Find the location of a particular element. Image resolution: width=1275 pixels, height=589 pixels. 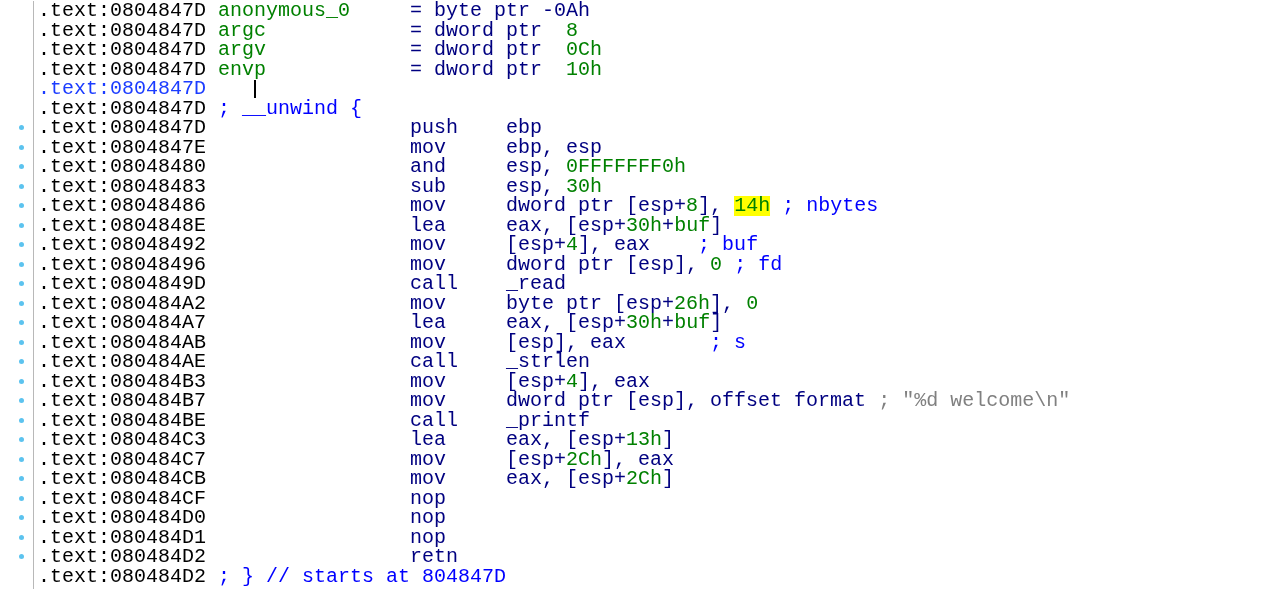

address-text: .text:08048480 is located at coordinates (123, 167).